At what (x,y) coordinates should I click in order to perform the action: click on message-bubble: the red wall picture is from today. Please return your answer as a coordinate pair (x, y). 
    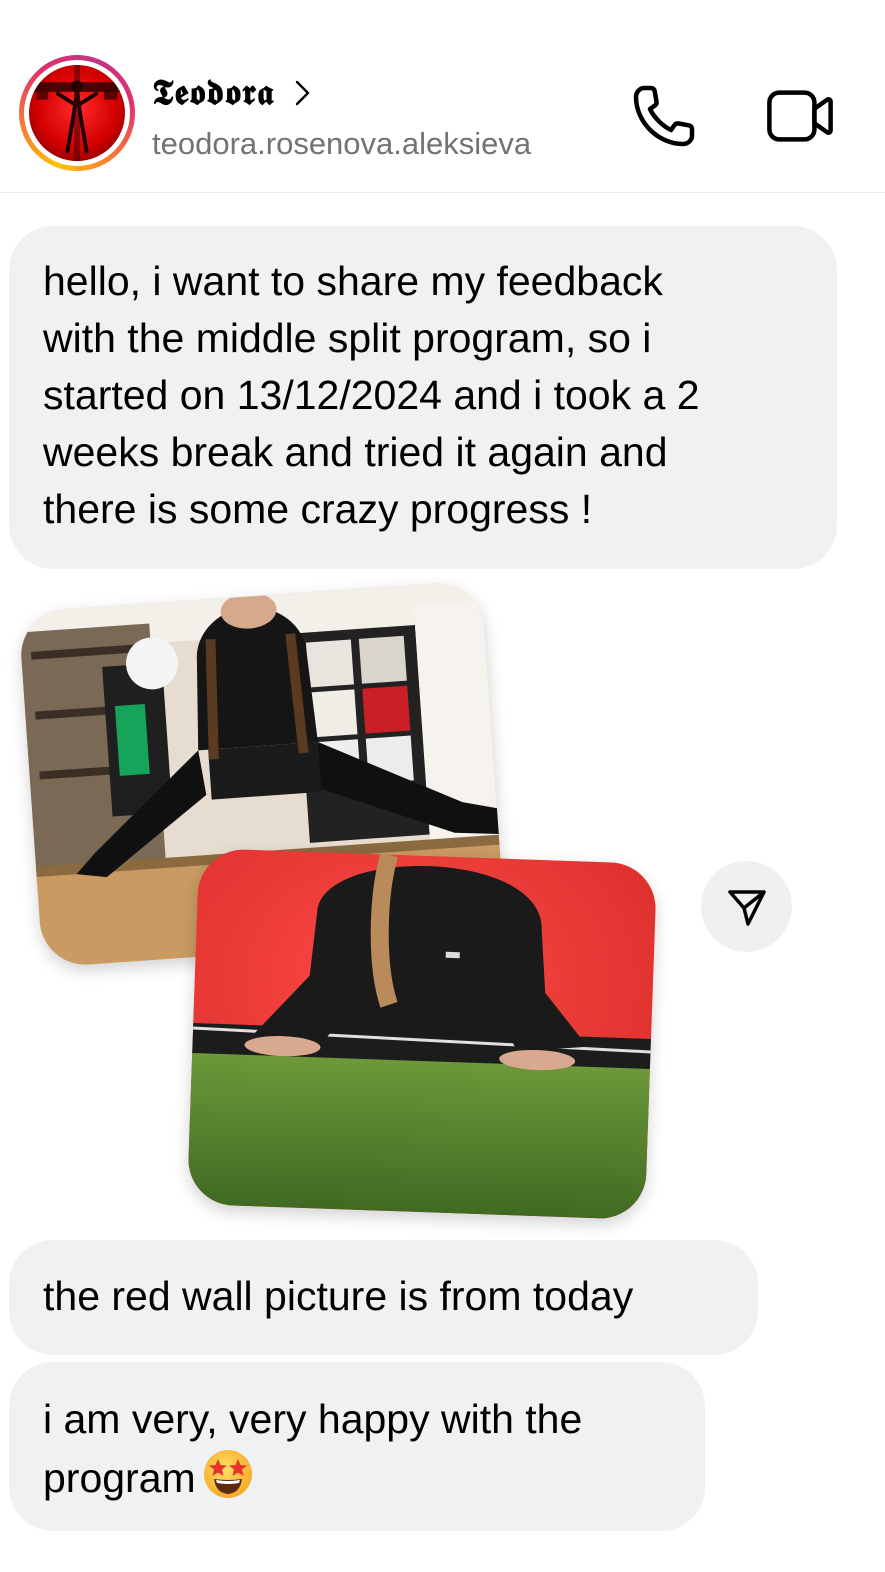
    Looking at the image, I should click on (383, 1297).